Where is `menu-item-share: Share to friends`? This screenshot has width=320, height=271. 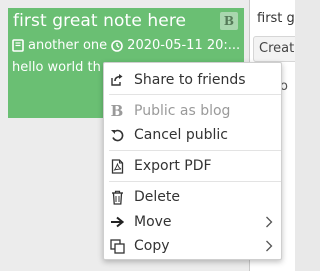
menu-item-share: Share to friends is located at coordinates (192, 80).